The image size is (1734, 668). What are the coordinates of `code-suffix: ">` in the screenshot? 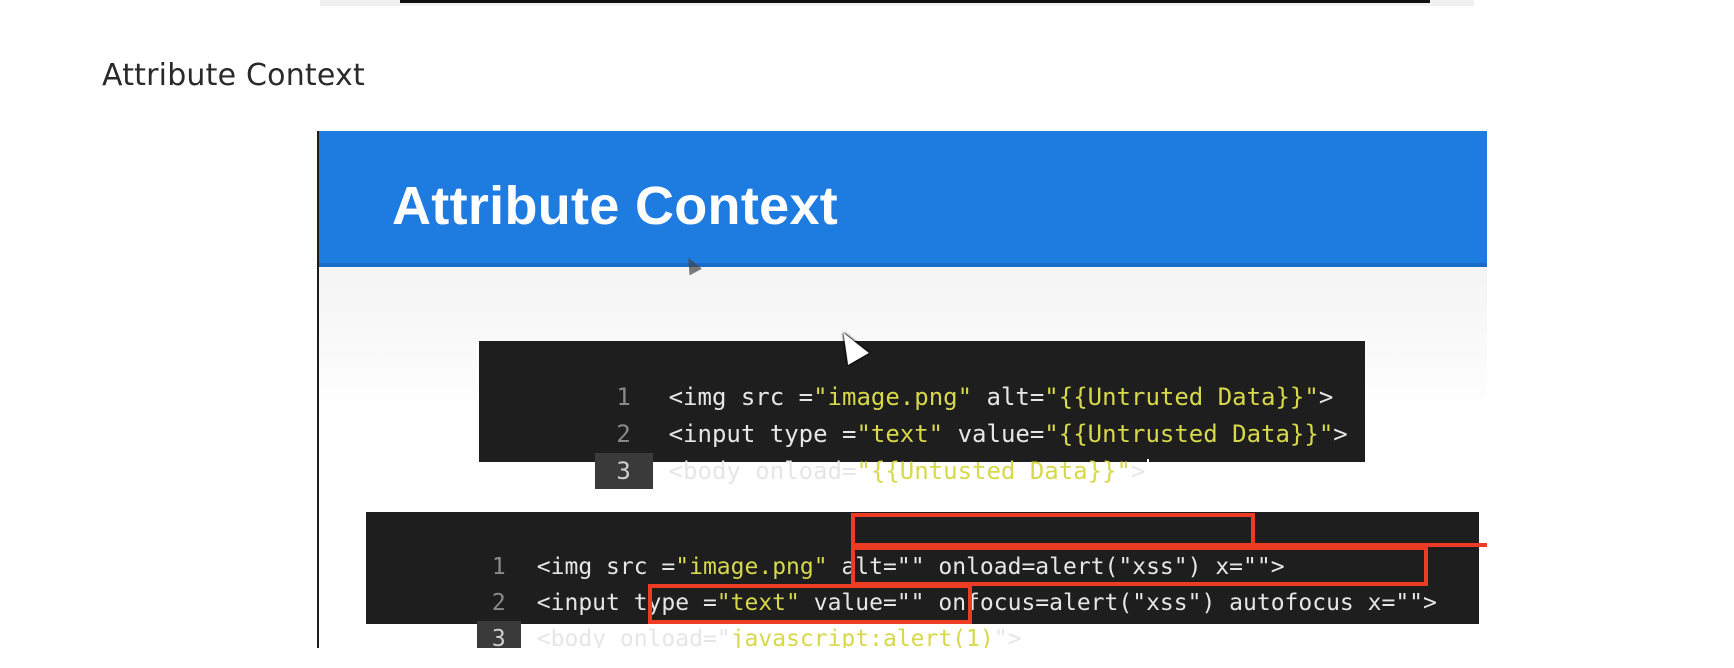 It's located at (1007, 637).